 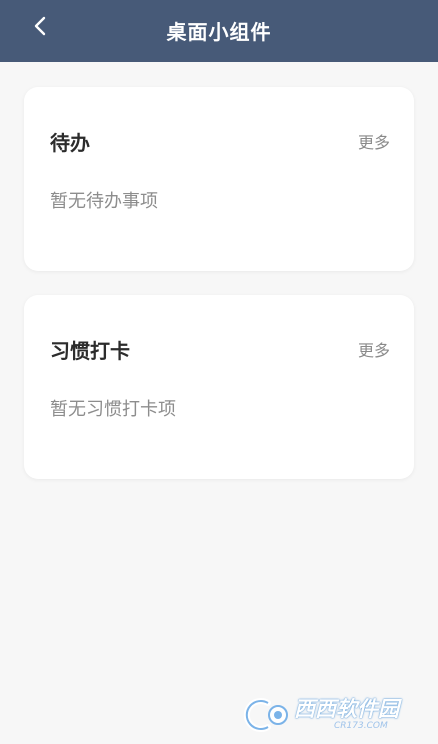 I want to click on todo-card-title: 待办, so click(x=70, y=143).